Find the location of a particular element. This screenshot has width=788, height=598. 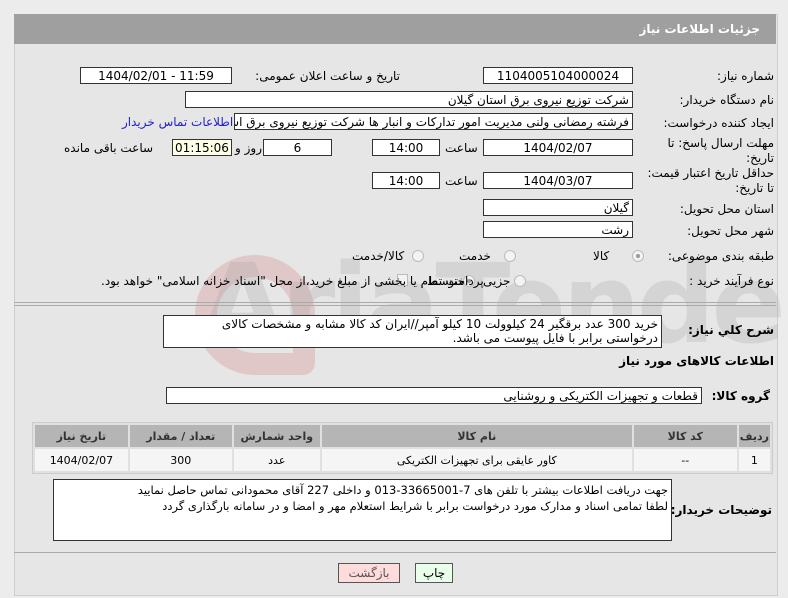

days-field: 6 is located at coordinates (297, 147).